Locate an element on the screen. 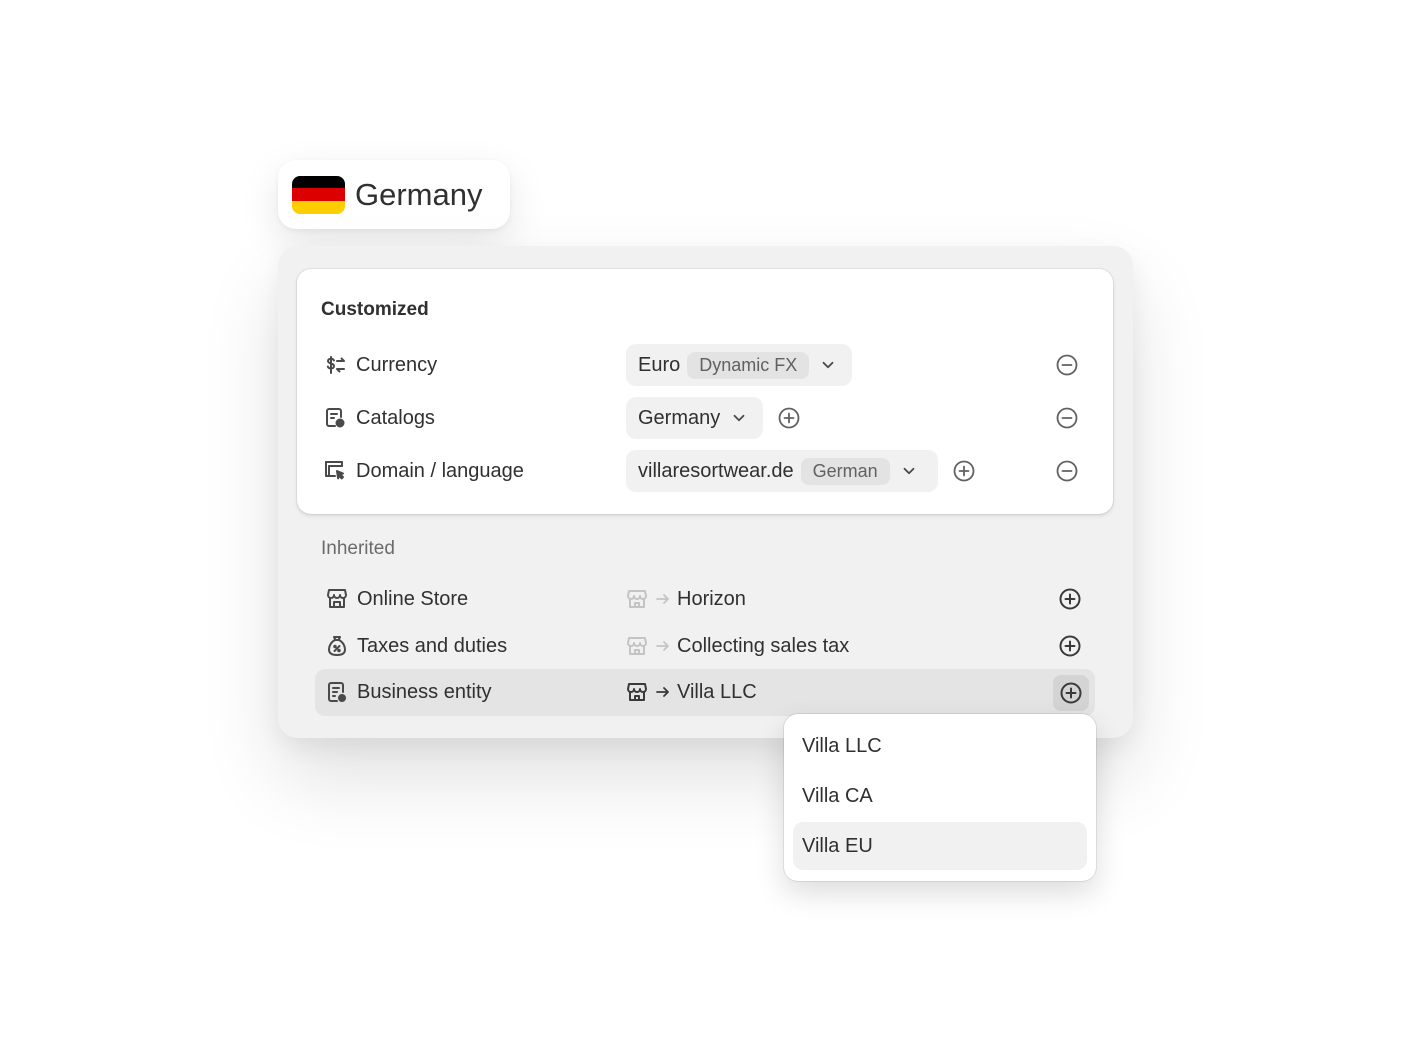  online-store-theme: Horizon is located at coordinates (711, 598).